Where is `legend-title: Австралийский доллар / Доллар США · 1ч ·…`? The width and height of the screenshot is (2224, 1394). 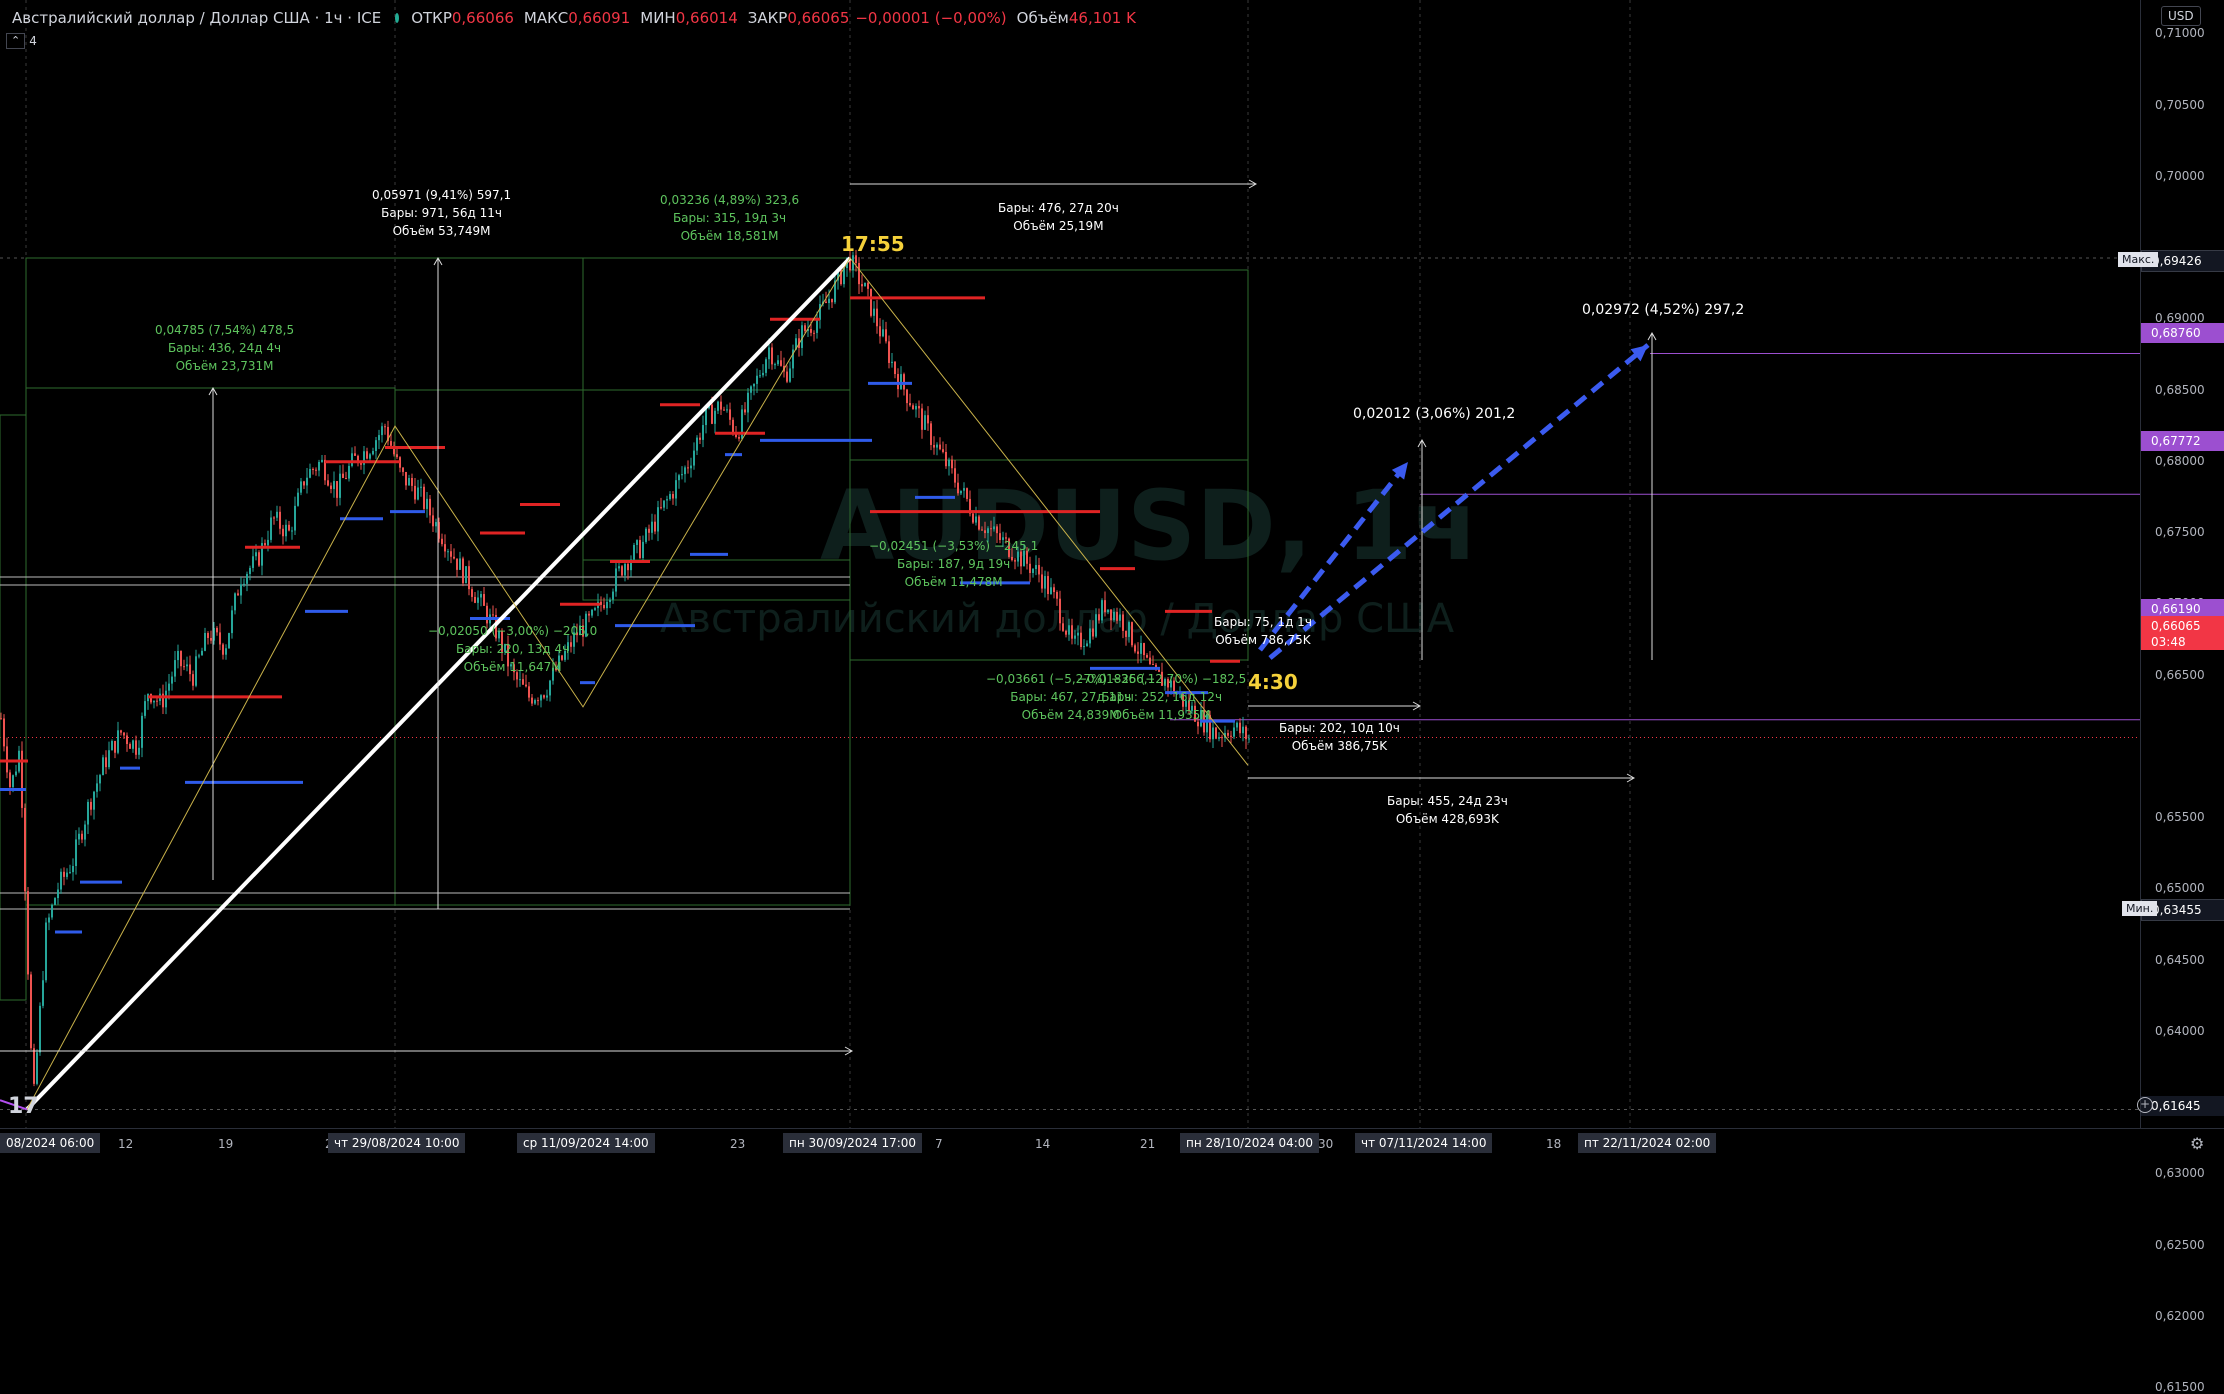 legend-title: Австралийский доллар / Доллар США · 1ч ·… is located at coordinates (196, 18).